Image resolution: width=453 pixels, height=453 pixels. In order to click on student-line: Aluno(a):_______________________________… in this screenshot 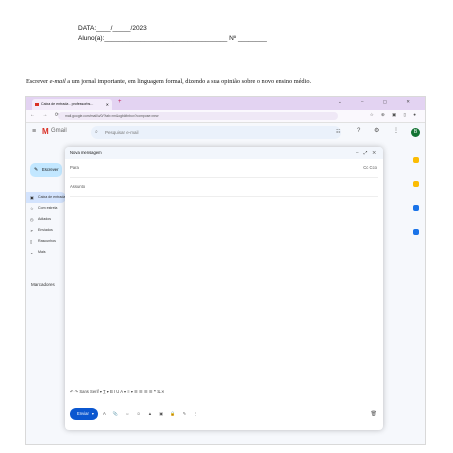, I will do `click(172, 38)`.